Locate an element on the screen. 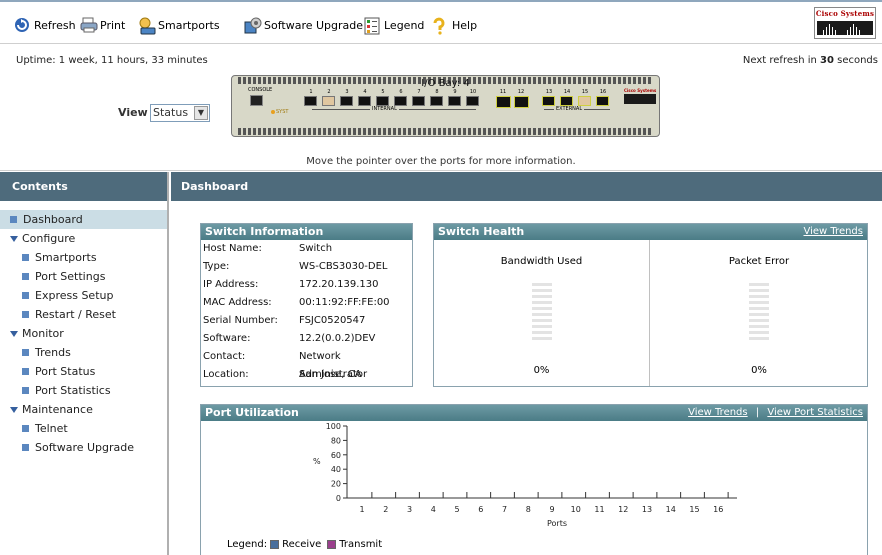  view-select: Status ▼ is located at coordinates (180, 113).